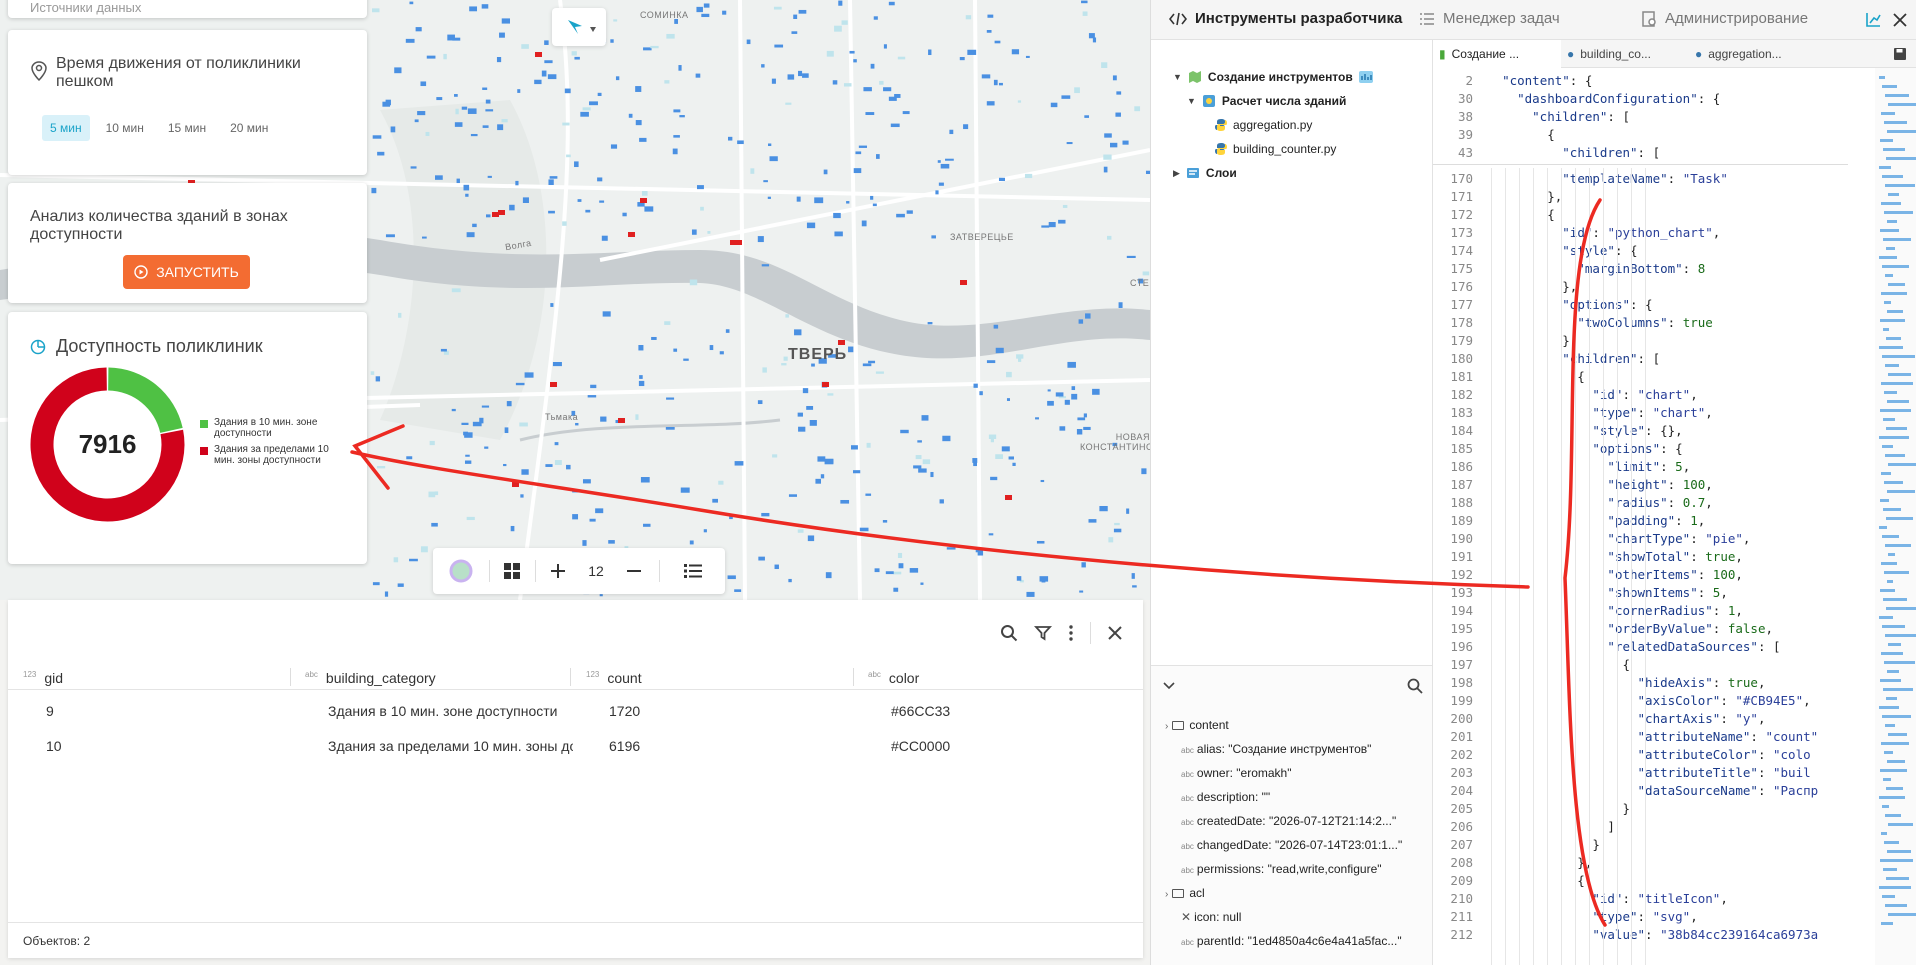 This screenshot has height=965, width=1916. What do you see at coordinates (1263, 125) in the screenshot?
I see `tree-item-file: aggregation.py` at bounding box center [1263, 125].